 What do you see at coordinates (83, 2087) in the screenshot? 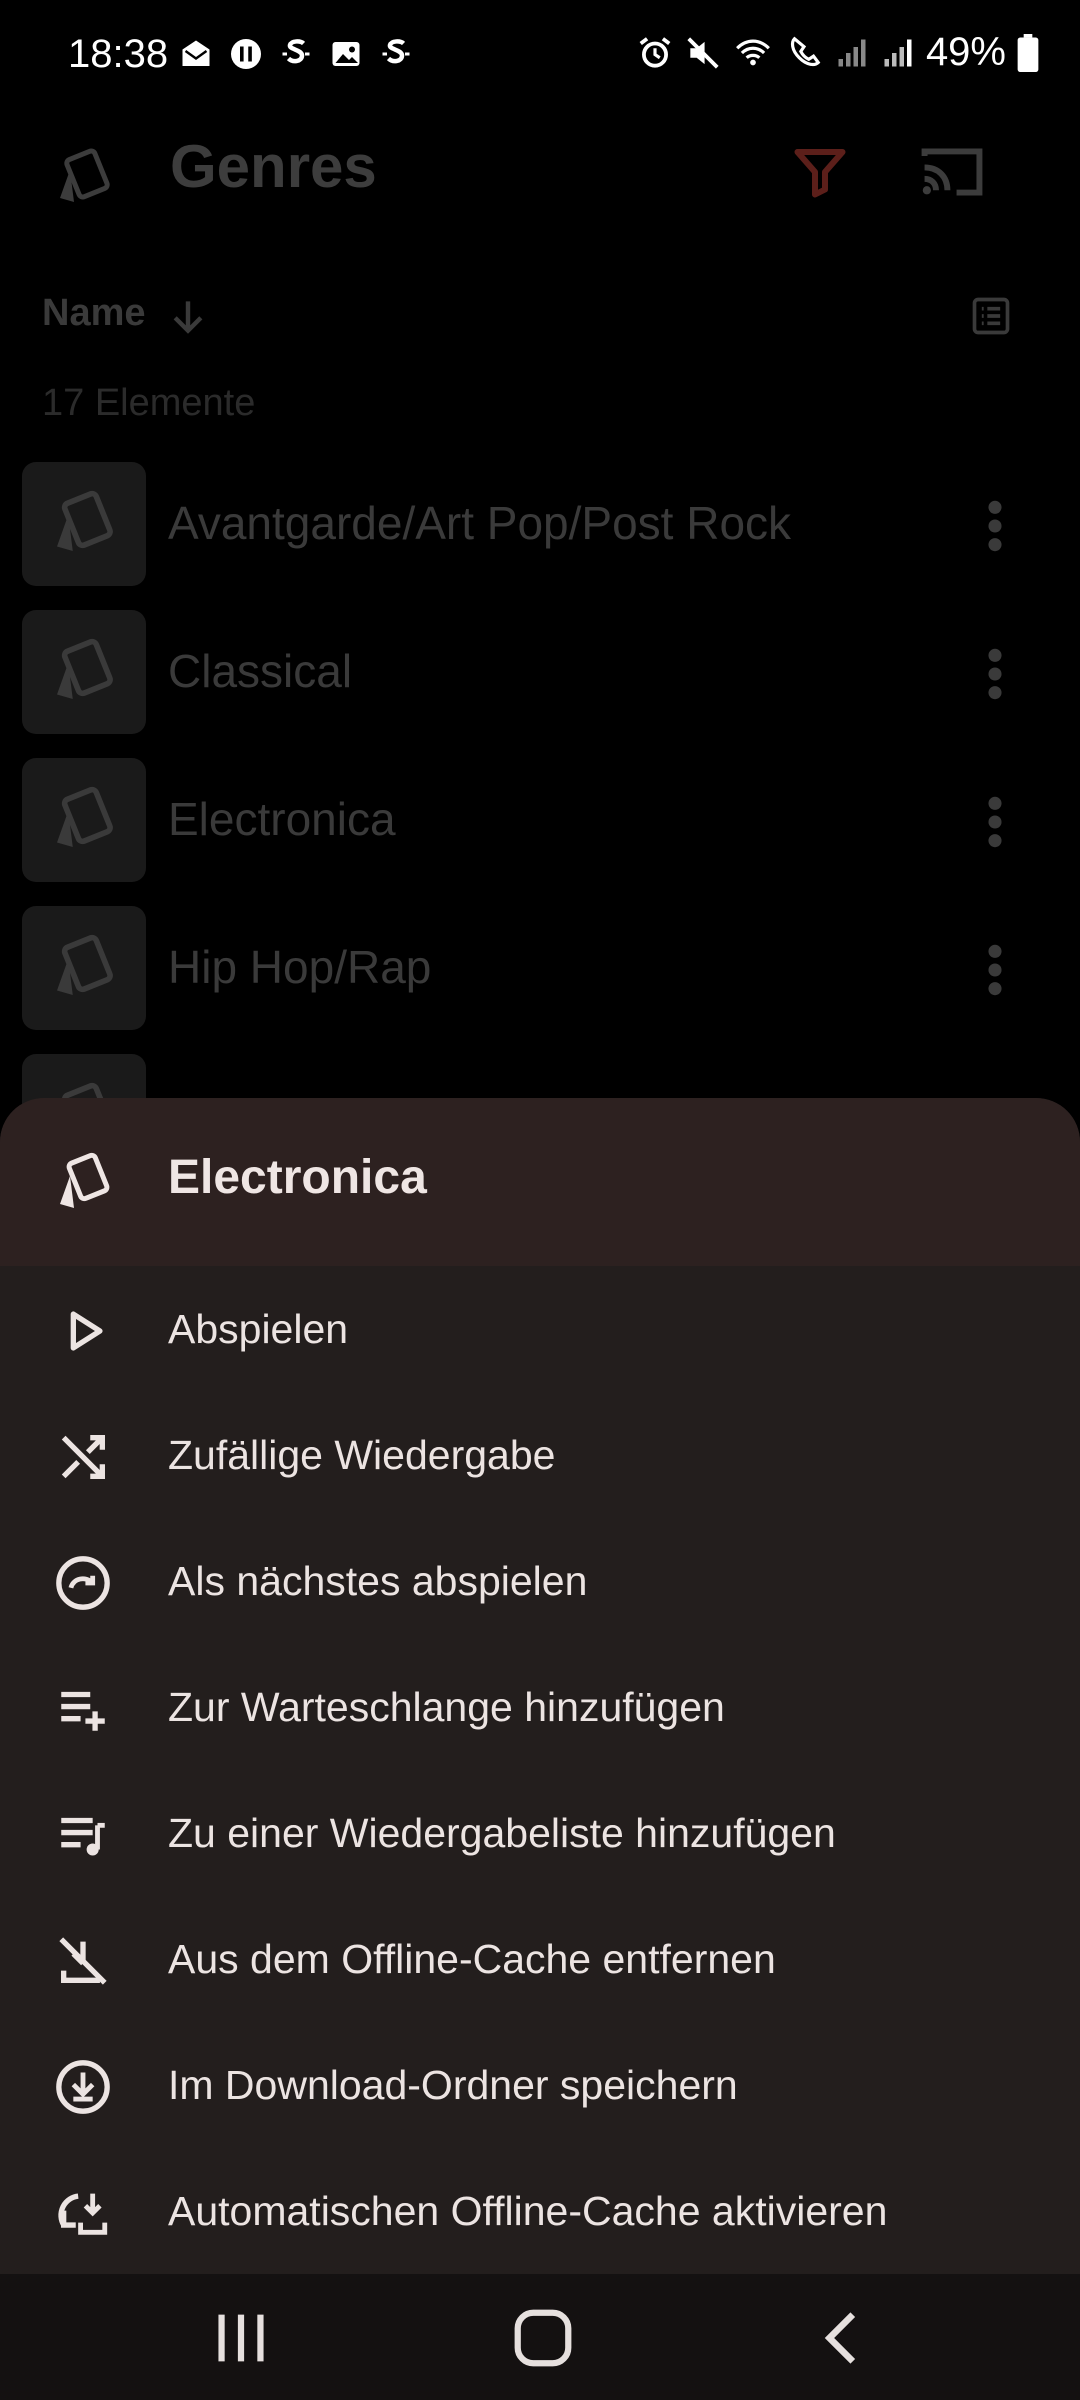
I see `download-icon` at bounding box center [83, 2087].